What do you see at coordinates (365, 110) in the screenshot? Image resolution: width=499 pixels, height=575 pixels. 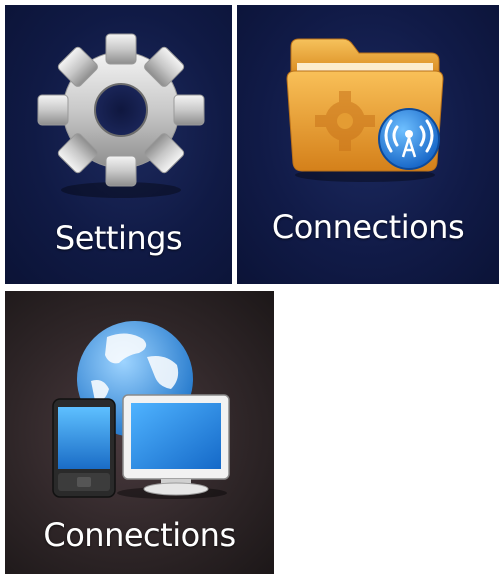 I see `folder-wireless-icon` at bounding box center [365, 110].